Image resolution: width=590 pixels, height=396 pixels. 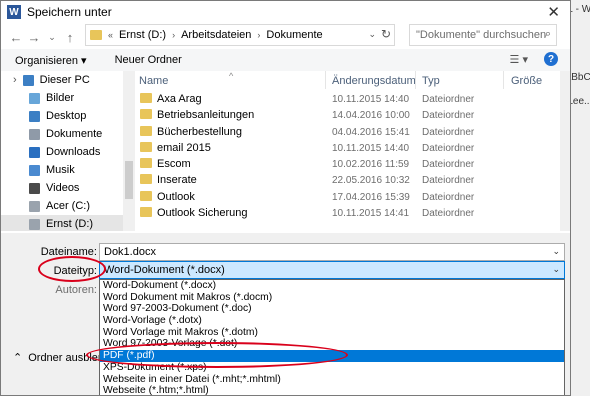 What do you see at coordinates (371, 214) in the screenshot?
I see `file-date: 10.11.2015 14:41` at bounding box center [371, 214].